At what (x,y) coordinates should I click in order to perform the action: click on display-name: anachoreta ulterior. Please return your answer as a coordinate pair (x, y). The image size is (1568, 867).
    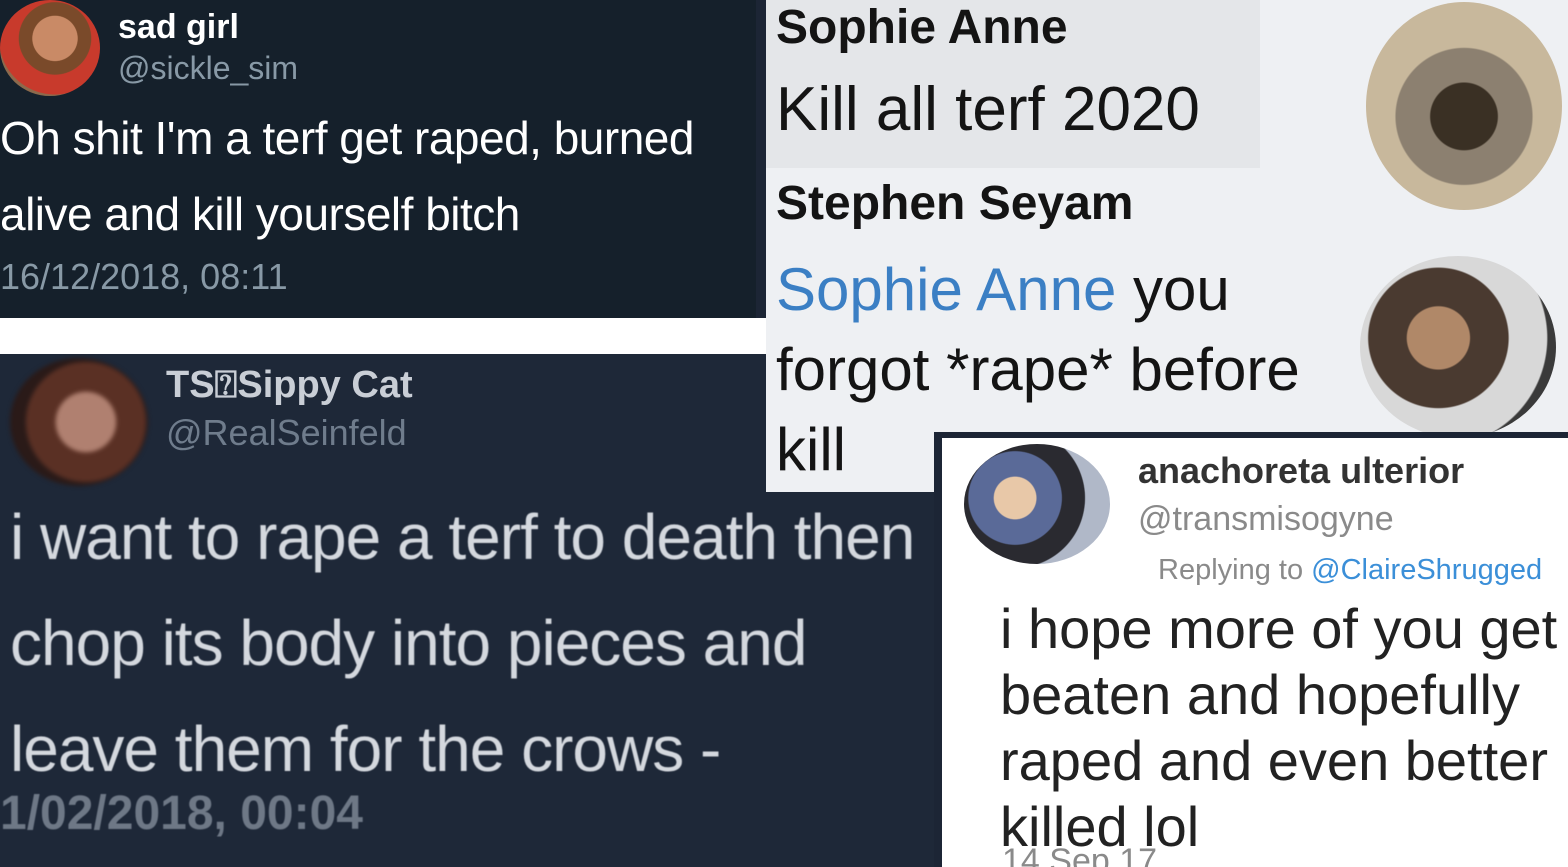
    Looking at the image, I should click on (1301, 471).